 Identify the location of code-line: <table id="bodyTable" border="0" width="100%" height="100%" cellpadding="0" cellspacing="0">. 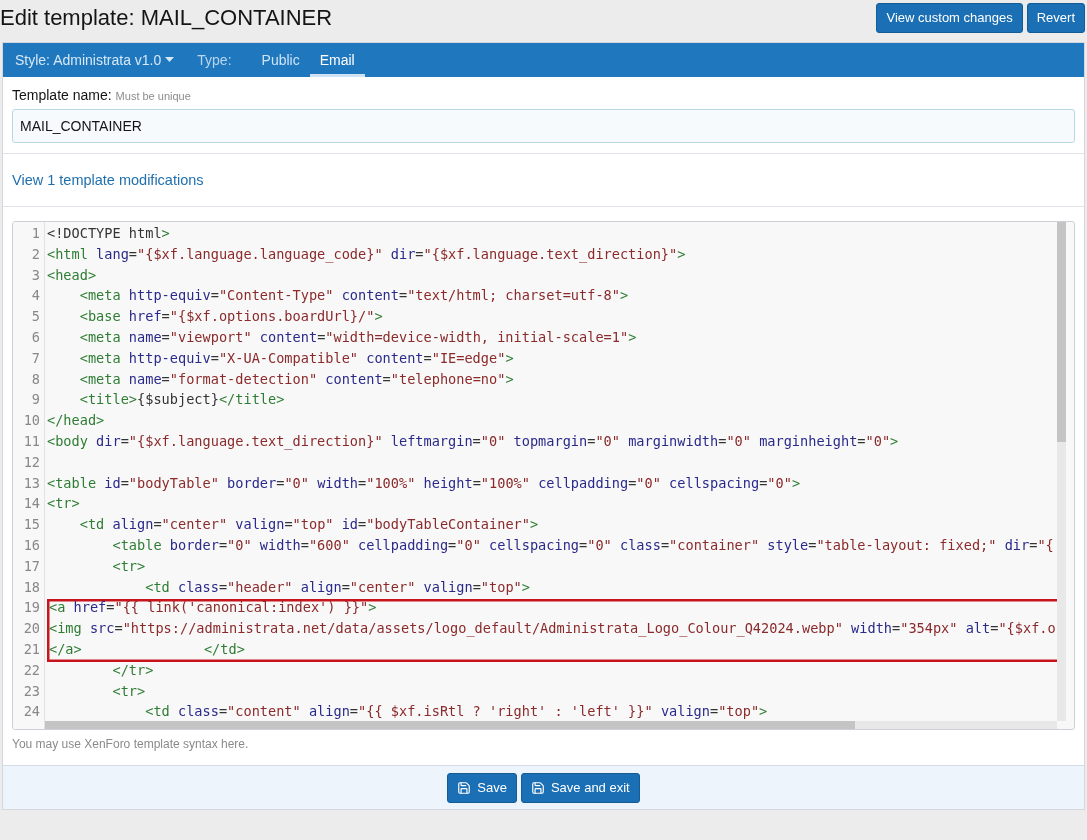
(424, 483).